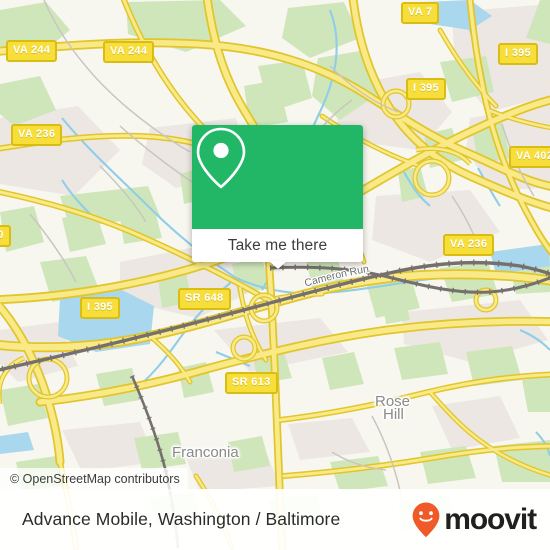 Image resolution: width=550 pixels, height=550 pixels. What do you see at coordinates (205, 452) in the screenshot?
I see `place-label-franconia: Franconia` at bounding box center [205, 452].